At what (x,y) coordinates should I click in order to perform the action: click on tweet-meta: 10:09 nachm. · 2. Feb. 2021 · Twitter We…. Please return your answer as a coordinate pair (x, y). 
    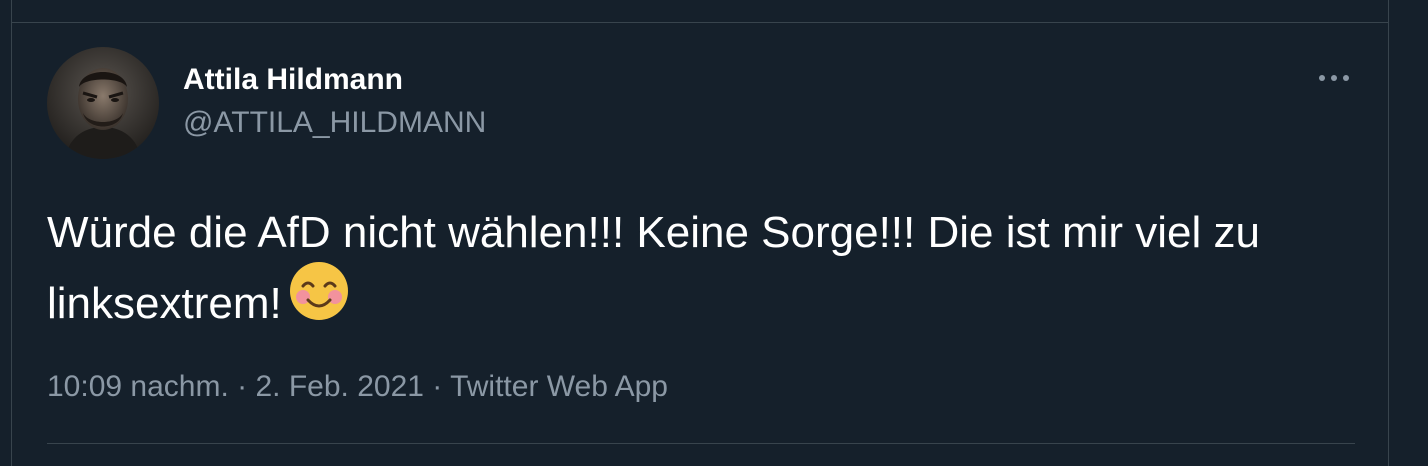
    Looking at the image, I should click on (357, 387).